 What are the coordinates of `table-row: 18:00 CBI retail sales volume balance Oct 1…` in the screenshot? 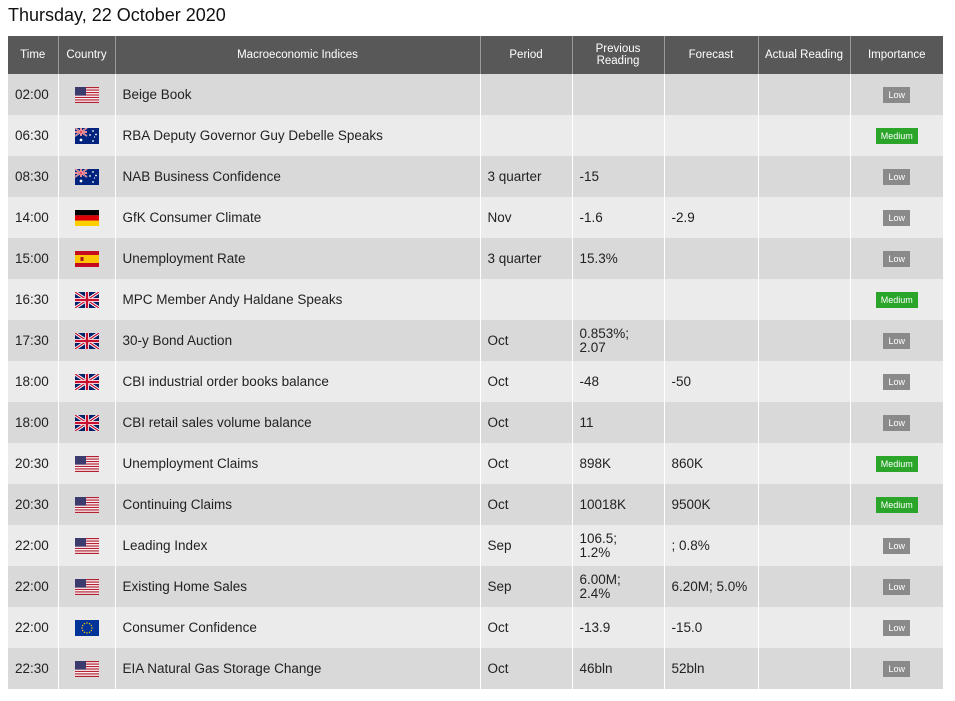 It's located at (475, 422).